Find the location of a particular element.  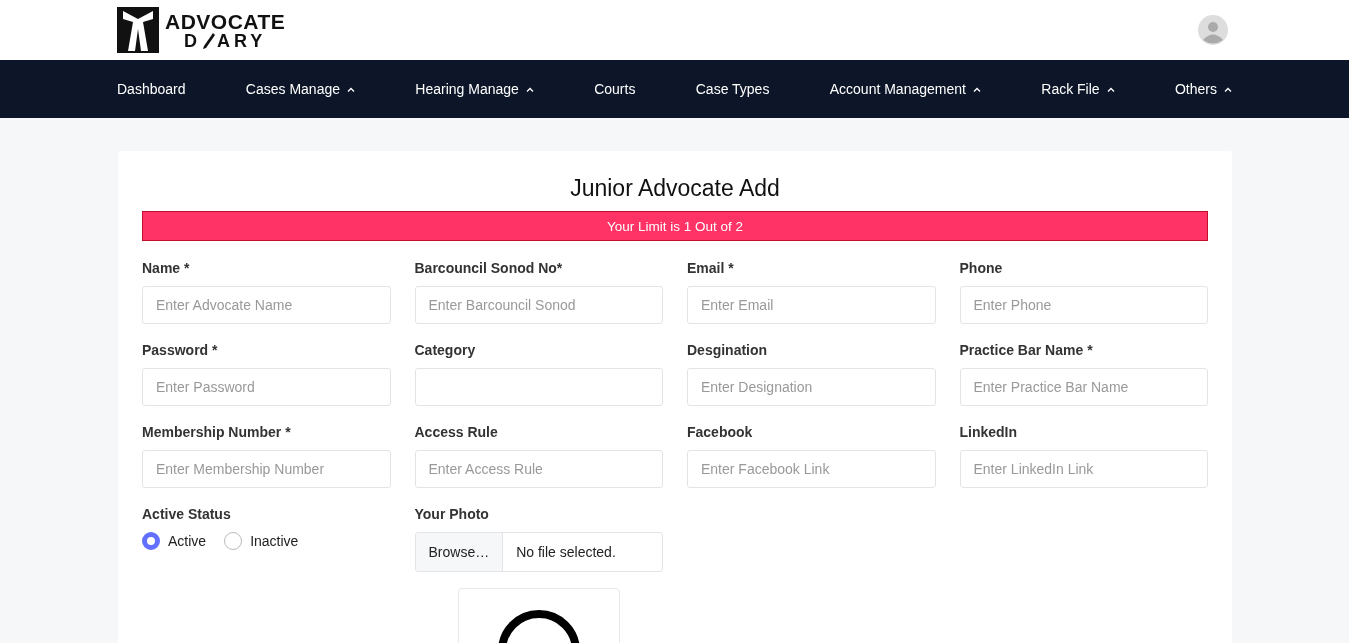

field-label: Category is located at coordinates (445, 350).